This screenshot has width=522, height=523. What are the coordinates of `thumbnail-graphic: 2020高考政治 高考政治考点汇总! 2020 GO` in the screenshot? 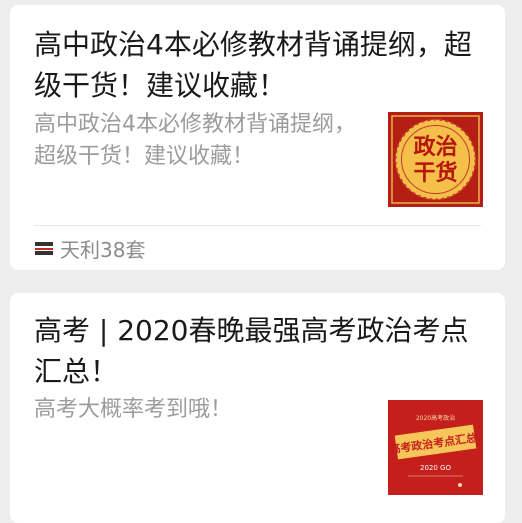 It's located at (435, 447).